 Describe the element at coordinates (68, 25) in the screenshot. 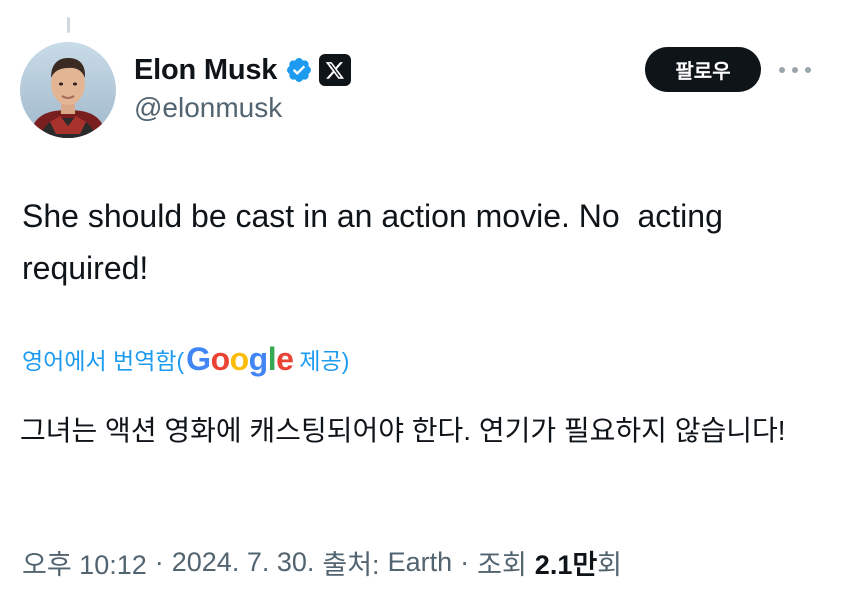

I see `thread-connector-line` at that location.